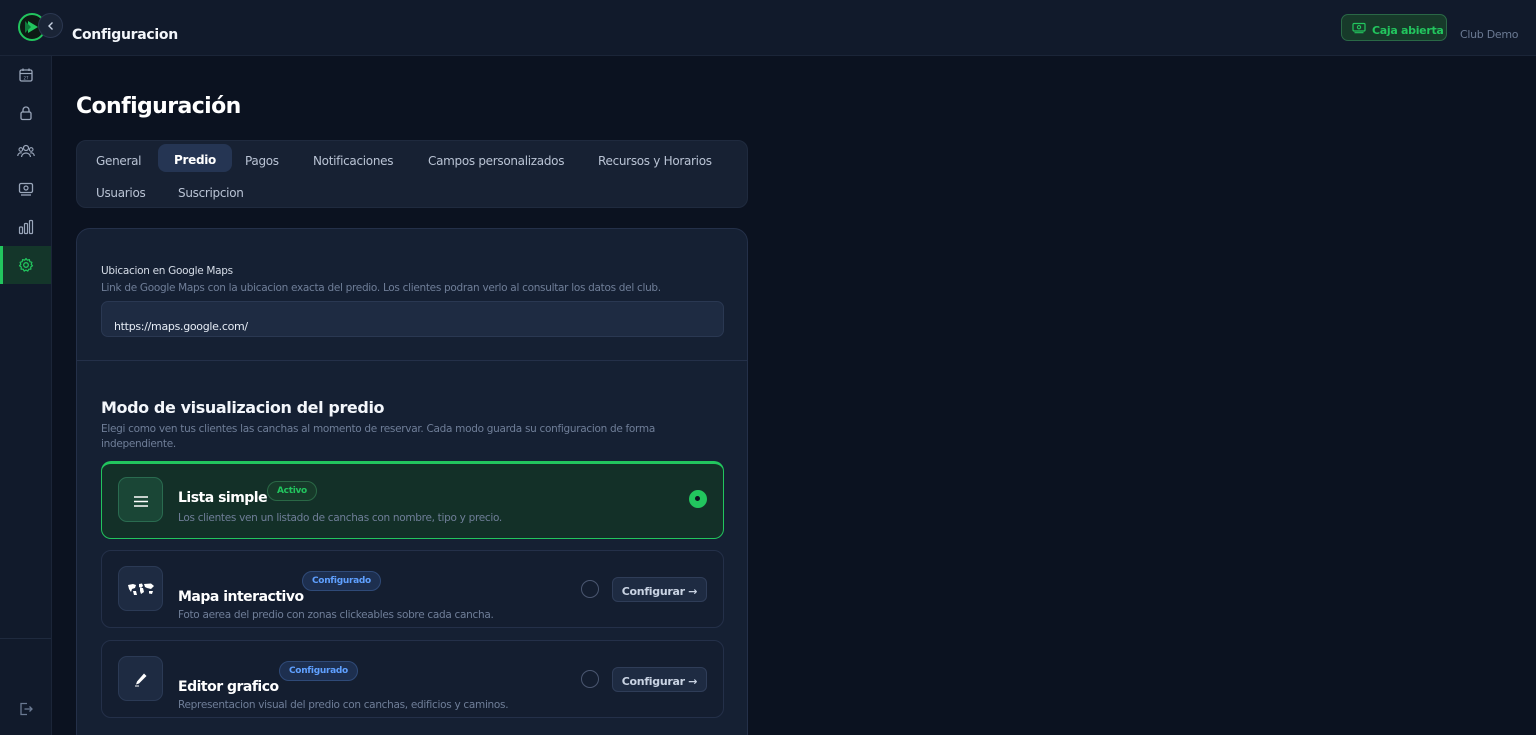 The width and height of the screenshot is (1536, 735). I want to click on active-badge: Activo, so click(292, 491).